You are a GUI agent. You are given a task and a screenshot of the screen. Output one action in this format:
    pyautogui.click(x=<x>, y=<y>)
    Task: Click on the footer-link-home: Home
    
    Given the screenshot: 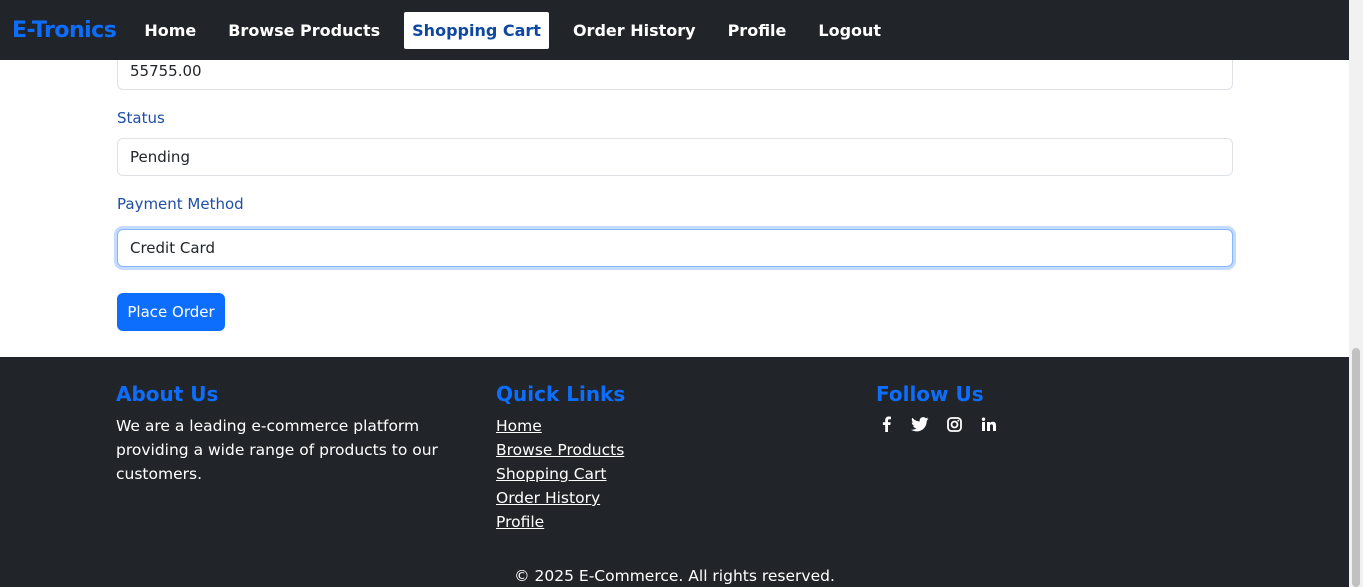 What is the action you would take?
    pyautogui.click(x=646, y=426)
    